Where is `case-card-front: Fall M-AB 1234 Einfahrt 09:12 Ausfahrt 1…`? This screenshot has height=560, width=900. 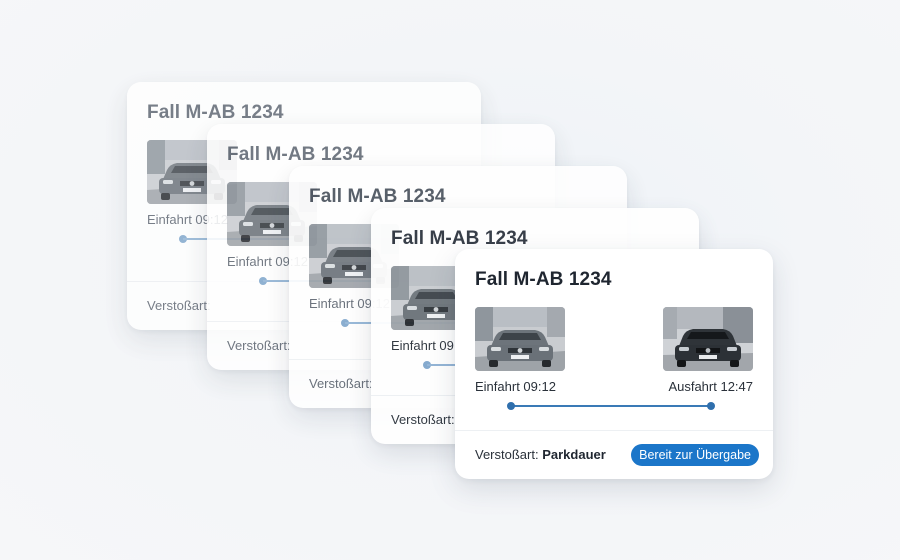
case-card-front: Fall M-AB 1234 Einfahrt 09:12 Ausfahrt 1… is located at coordinates (614, 364).